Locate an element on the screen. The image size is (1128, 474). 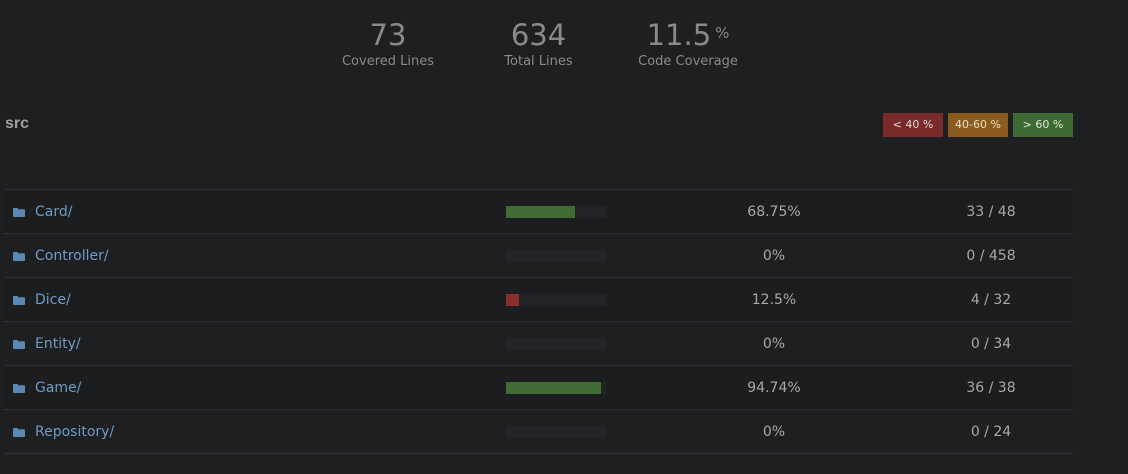
legend-high: > 60 % is located at coordinates (1043, 125).